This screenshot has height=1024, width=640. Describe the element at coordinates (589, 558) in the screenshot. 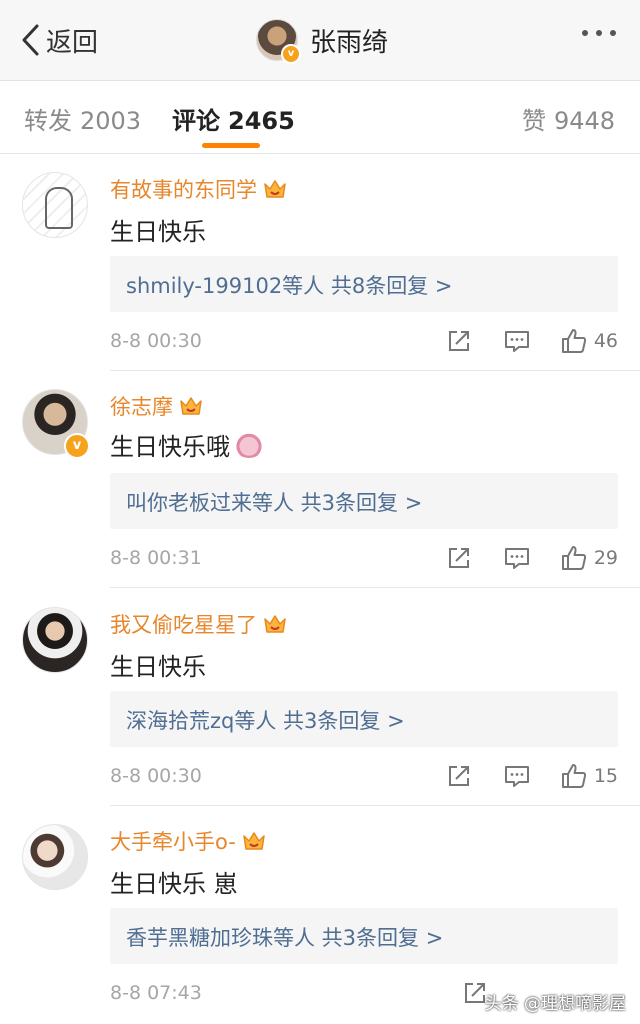

I see `like-button: 29` at that location.